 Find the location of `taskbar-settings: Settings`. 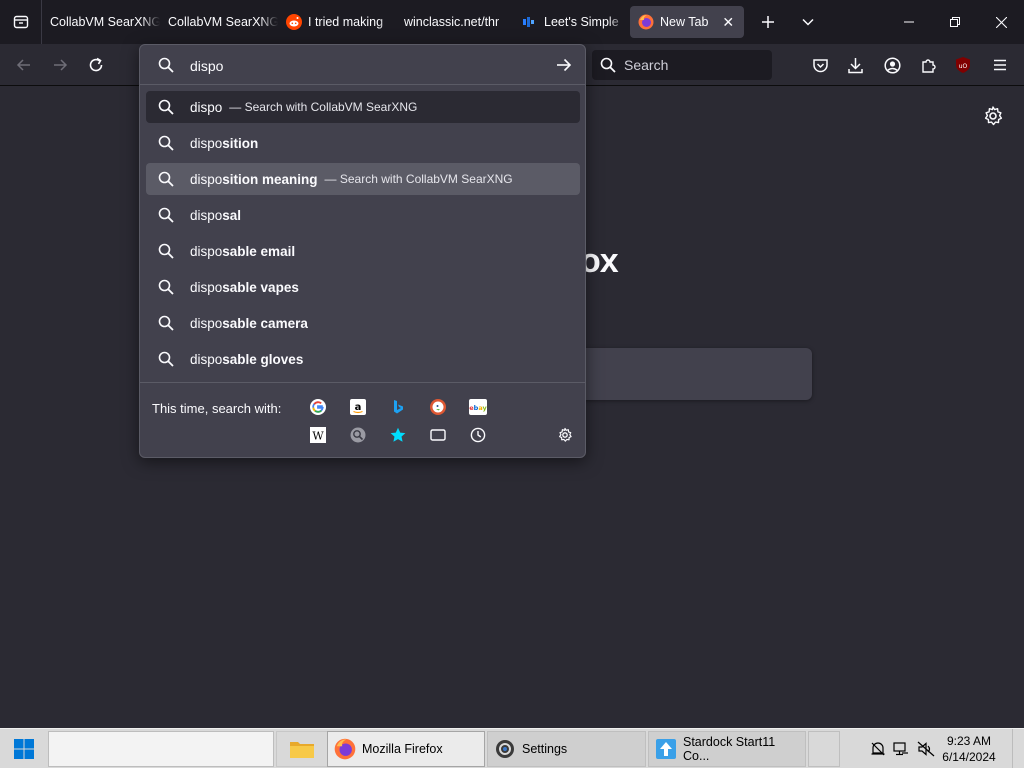

taskbar-settings: Settings is located at coordinates (566, 749).